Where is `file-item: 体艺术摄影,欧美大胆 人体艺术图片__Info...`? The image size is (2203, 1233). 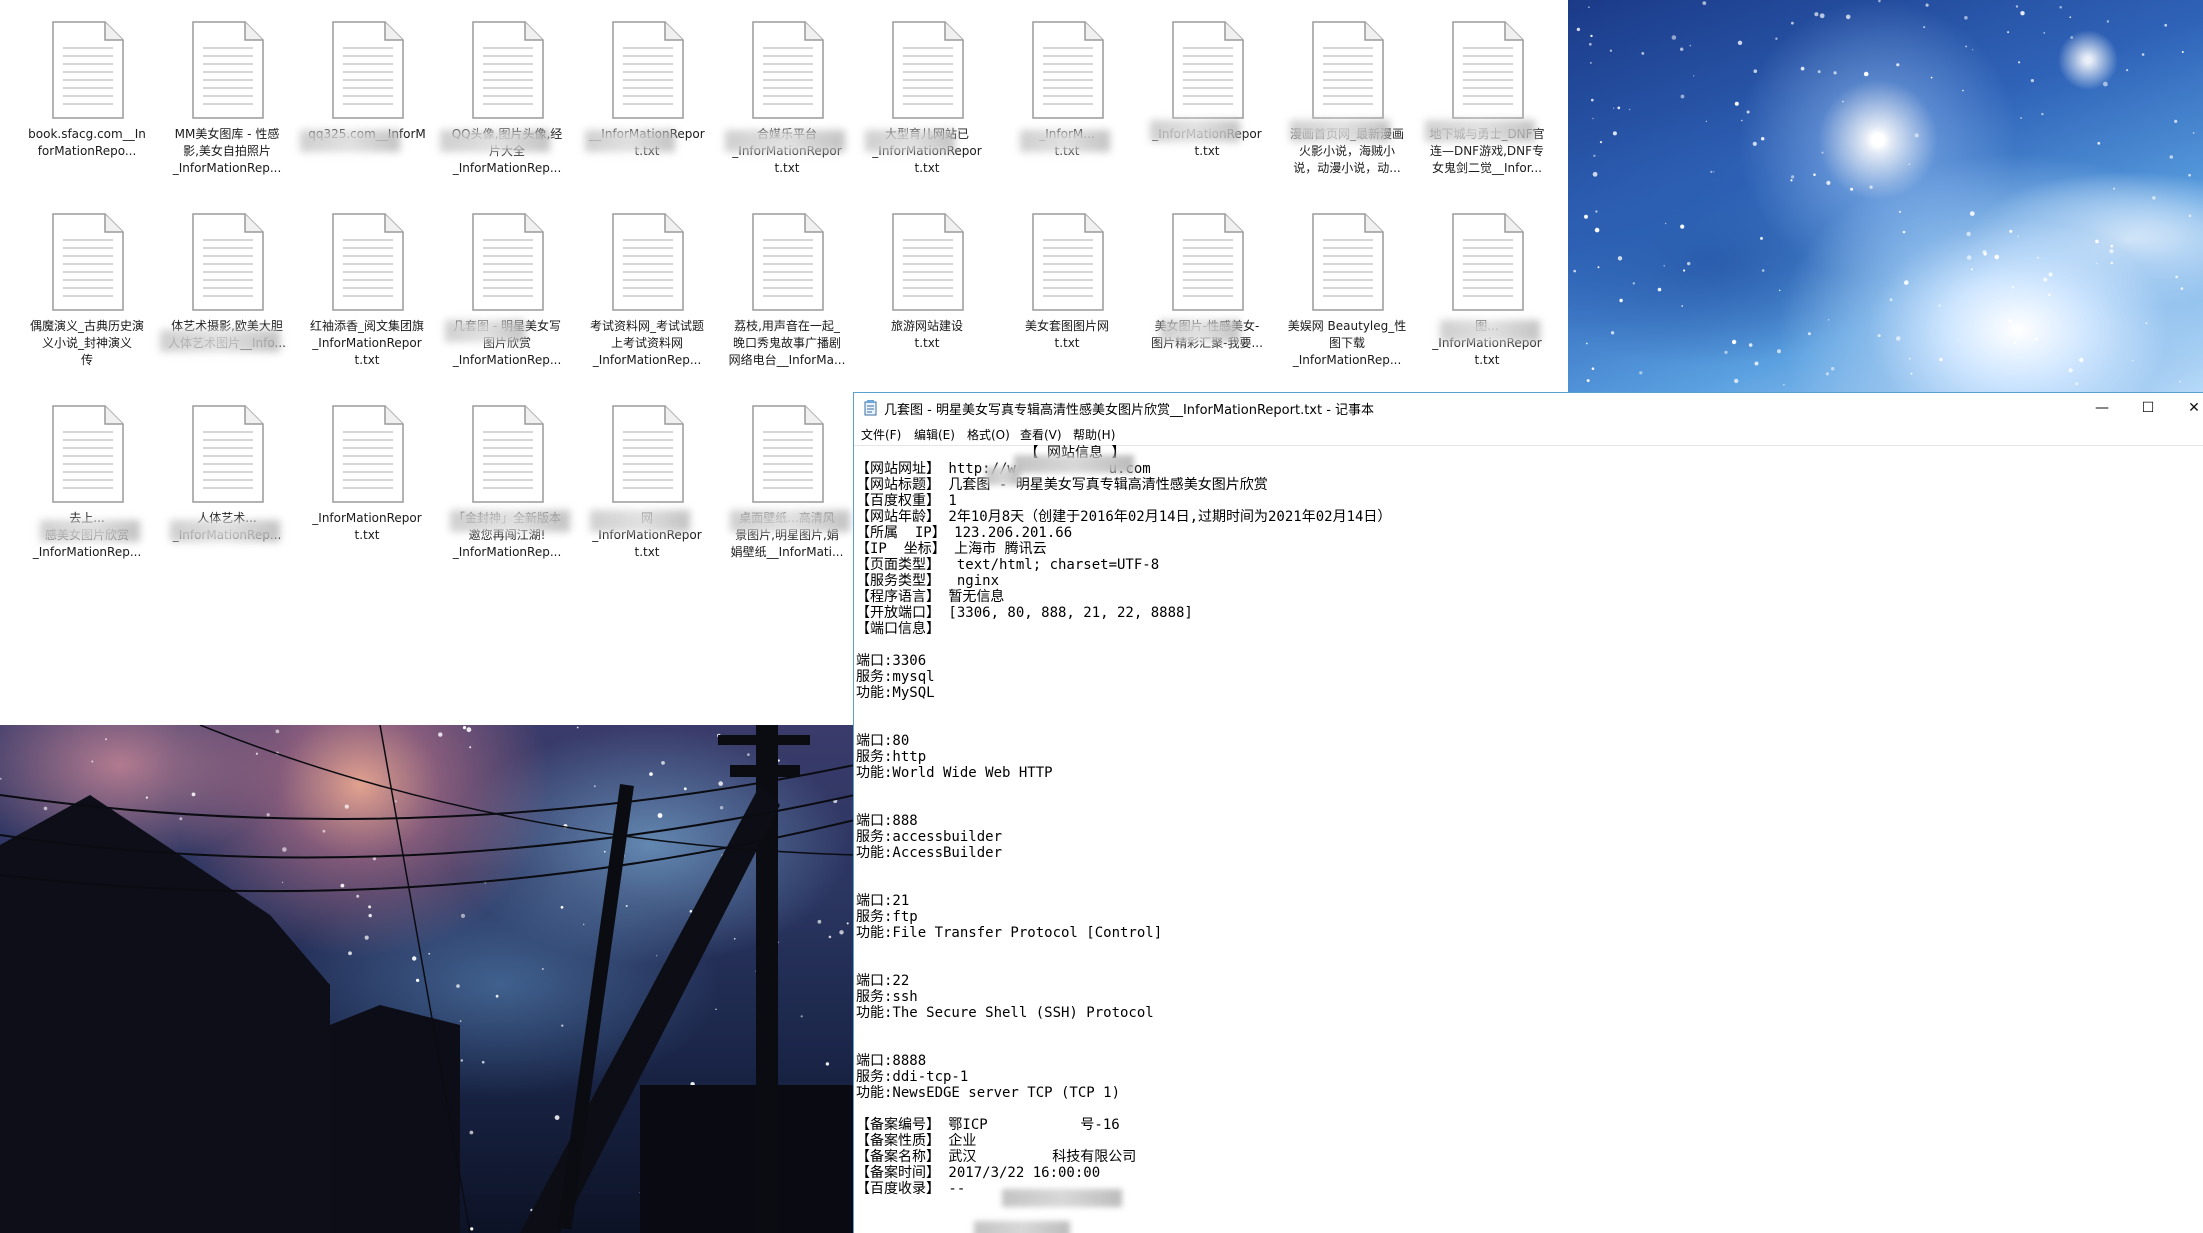
file-item: 体艺术摄影,欧美大胆 人体艺术图片__Info... is located at coordinates (227, 287).